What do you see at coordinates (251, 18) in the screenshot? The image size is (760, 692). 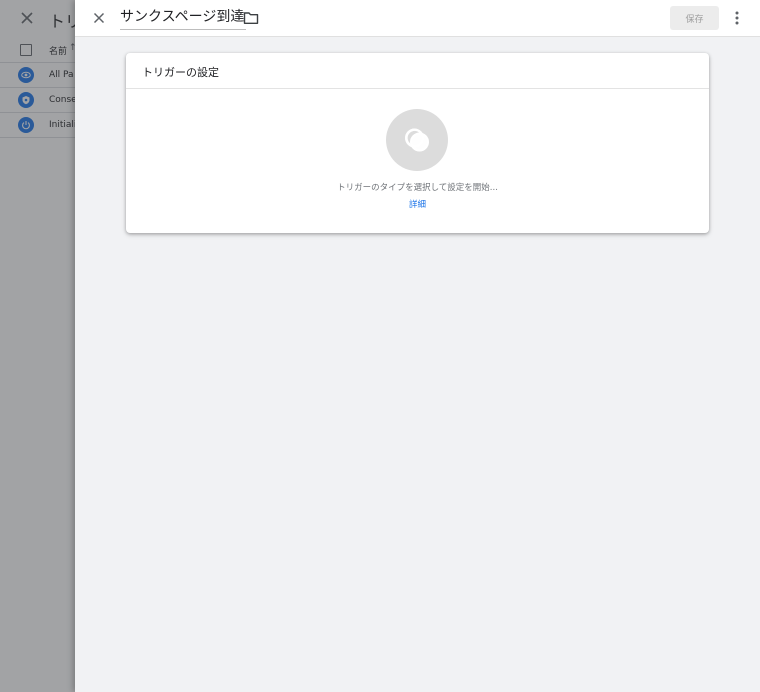 I see `folder-icon` at bounding box center [251, 18].